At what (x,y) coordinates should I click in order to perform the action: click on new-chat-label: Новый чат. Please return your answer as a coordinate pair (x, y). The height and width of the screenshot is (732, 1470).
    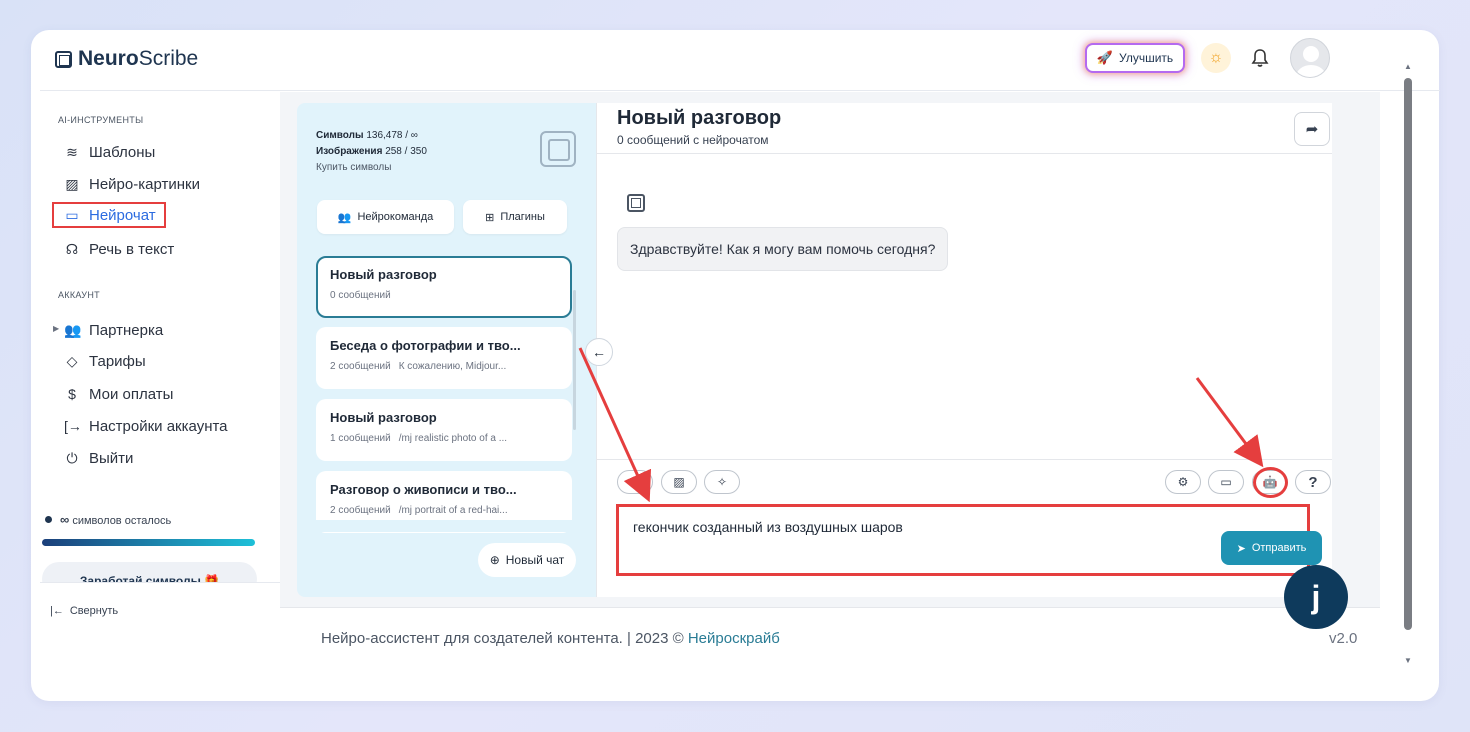
    Looking at the image, I should click on (535, 560).